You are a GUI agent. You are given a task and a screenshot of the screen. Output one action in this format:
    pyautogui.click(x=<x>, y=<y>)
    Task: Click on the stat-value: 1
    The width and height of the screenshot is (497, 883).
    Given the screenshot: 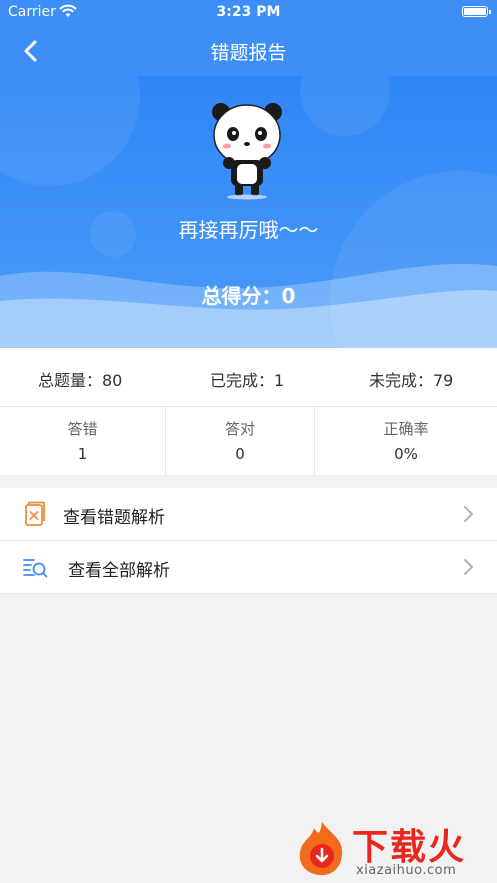 What is the action you would take?
    pyautogui.click(x=82, y=454)
    